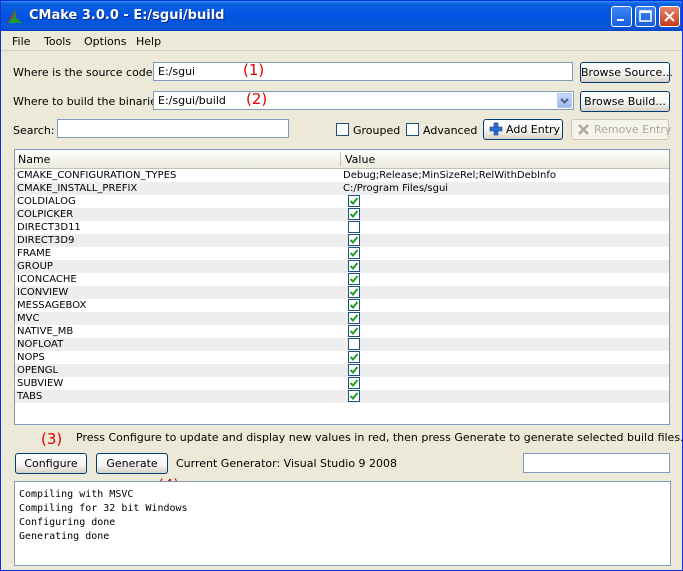 The width and height of the screenshot is (683, 571). Describe the element at coordinates (363, 100) in the screenshot. I see `build-combo: E:/sgui/build` at that location.